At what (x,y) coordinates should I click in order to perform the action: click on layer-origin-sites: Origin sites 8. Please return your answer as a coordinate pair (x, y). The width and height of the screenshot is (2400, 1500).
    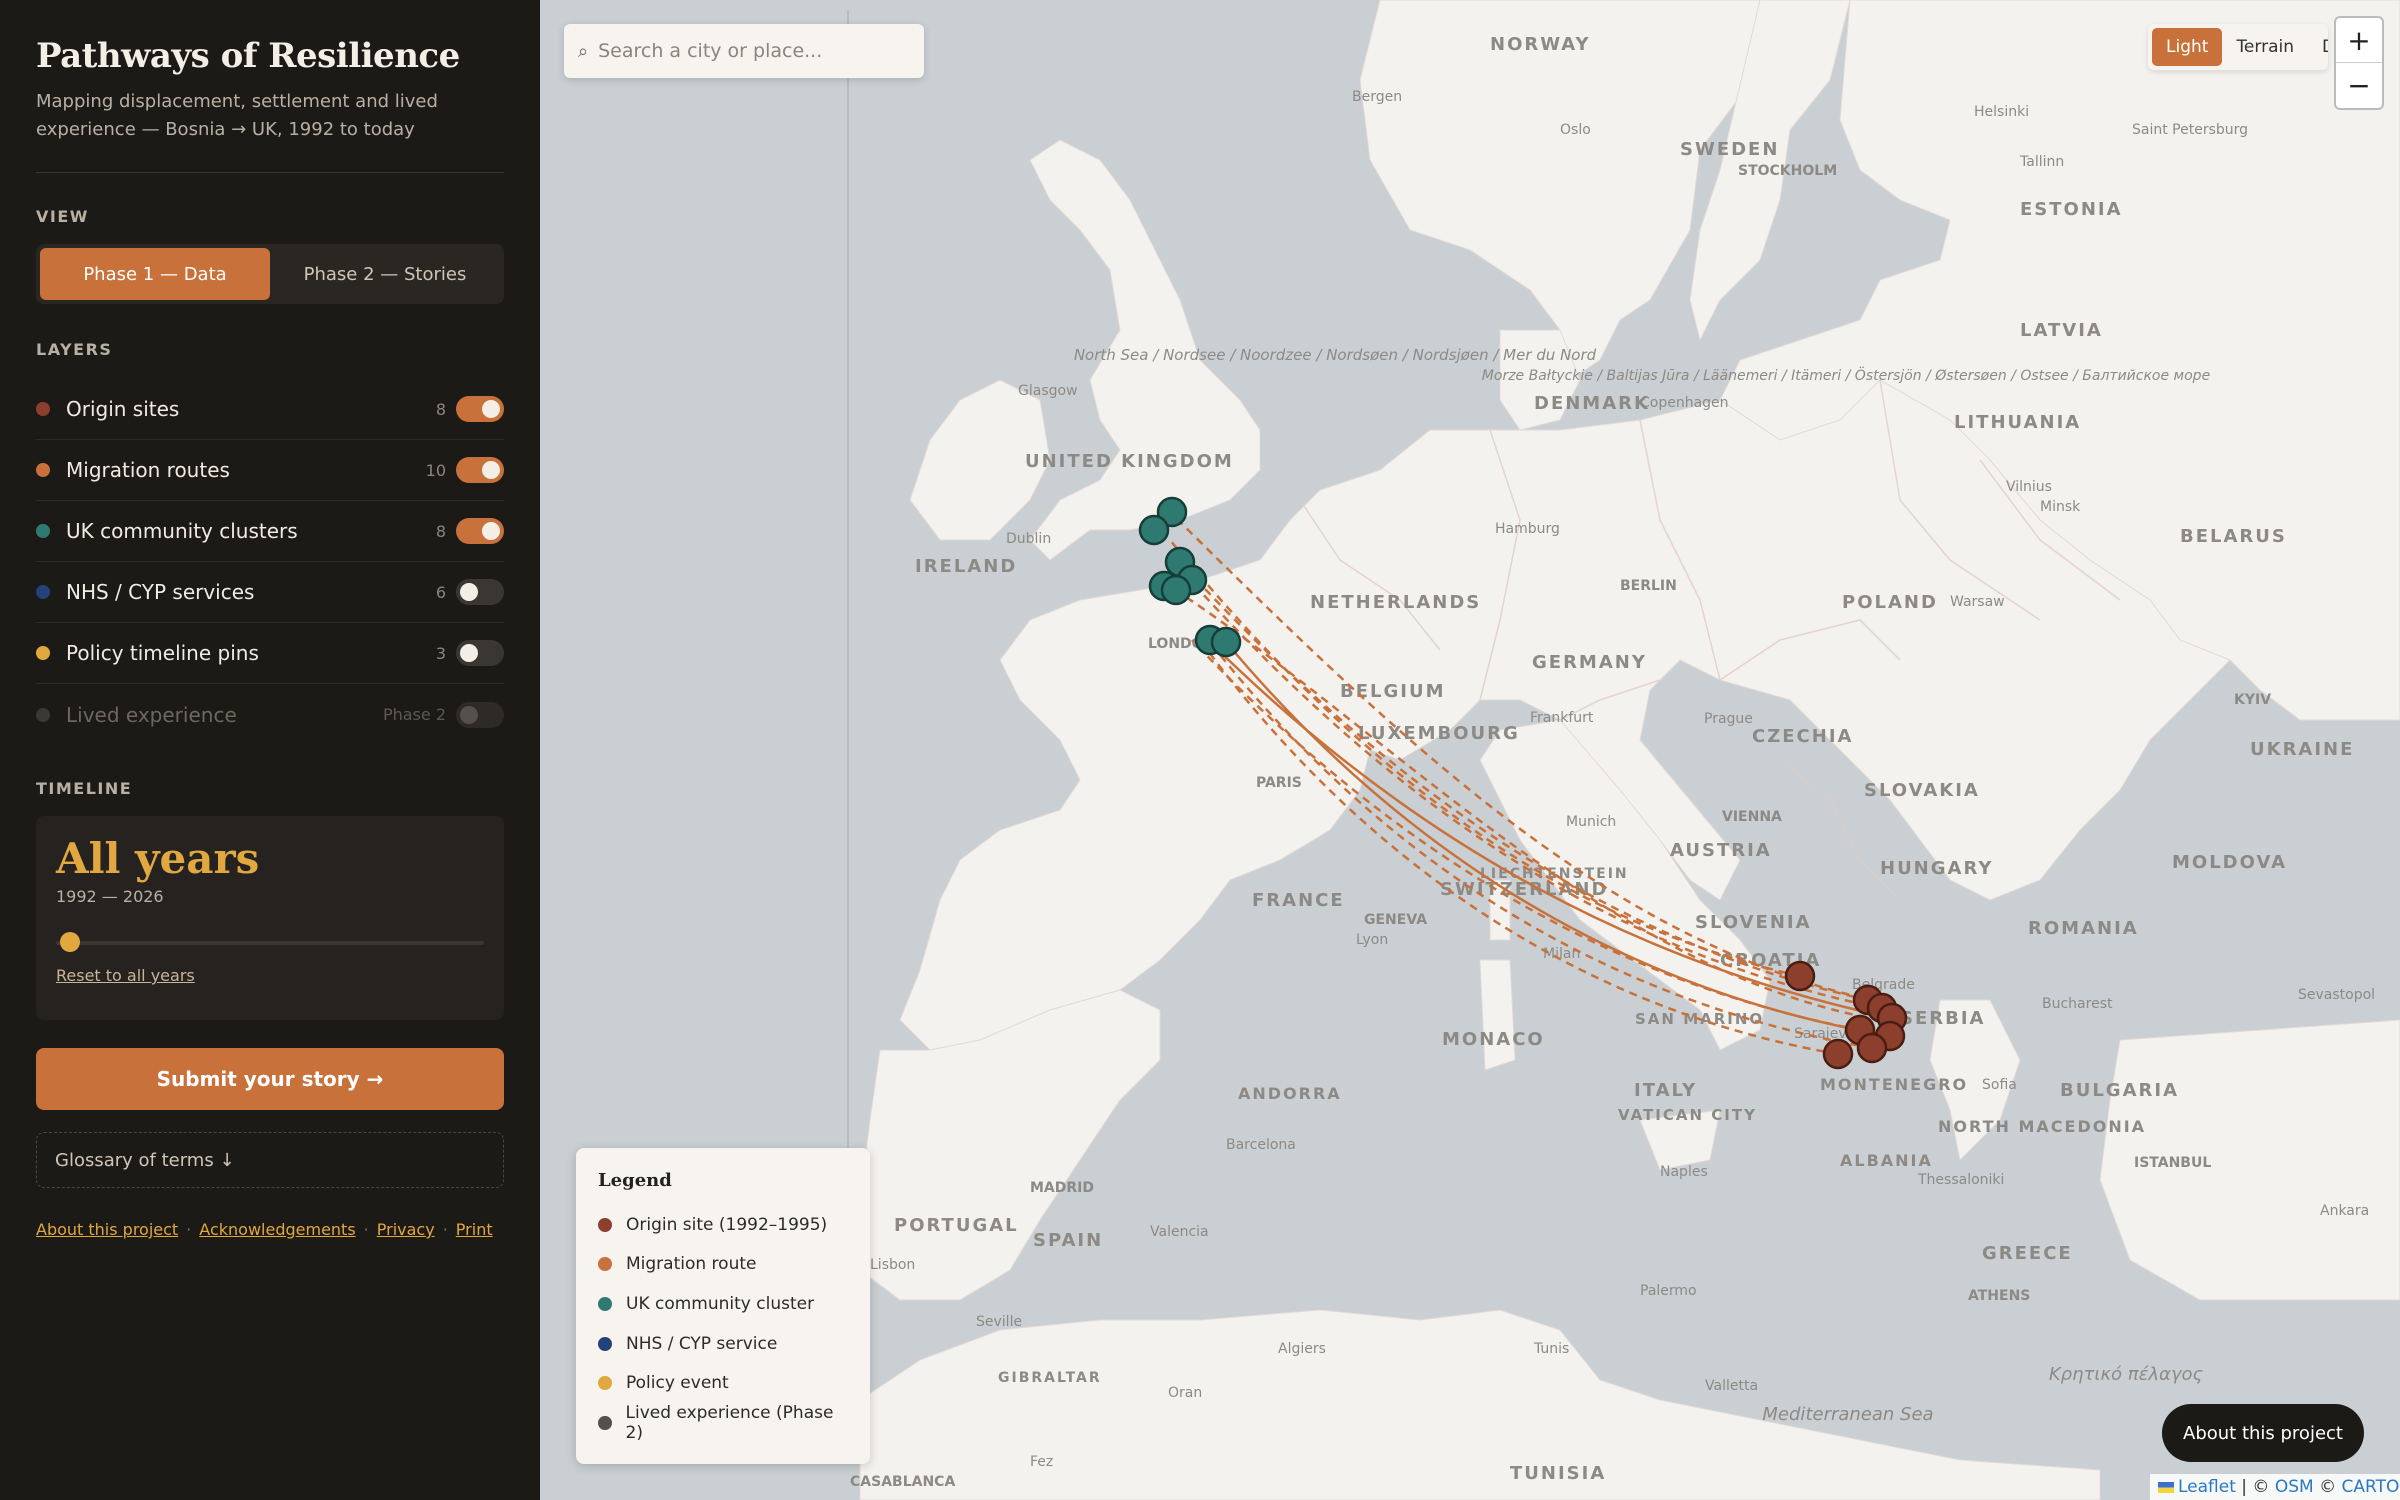
    Looking at the image, I should click on (270, 409).